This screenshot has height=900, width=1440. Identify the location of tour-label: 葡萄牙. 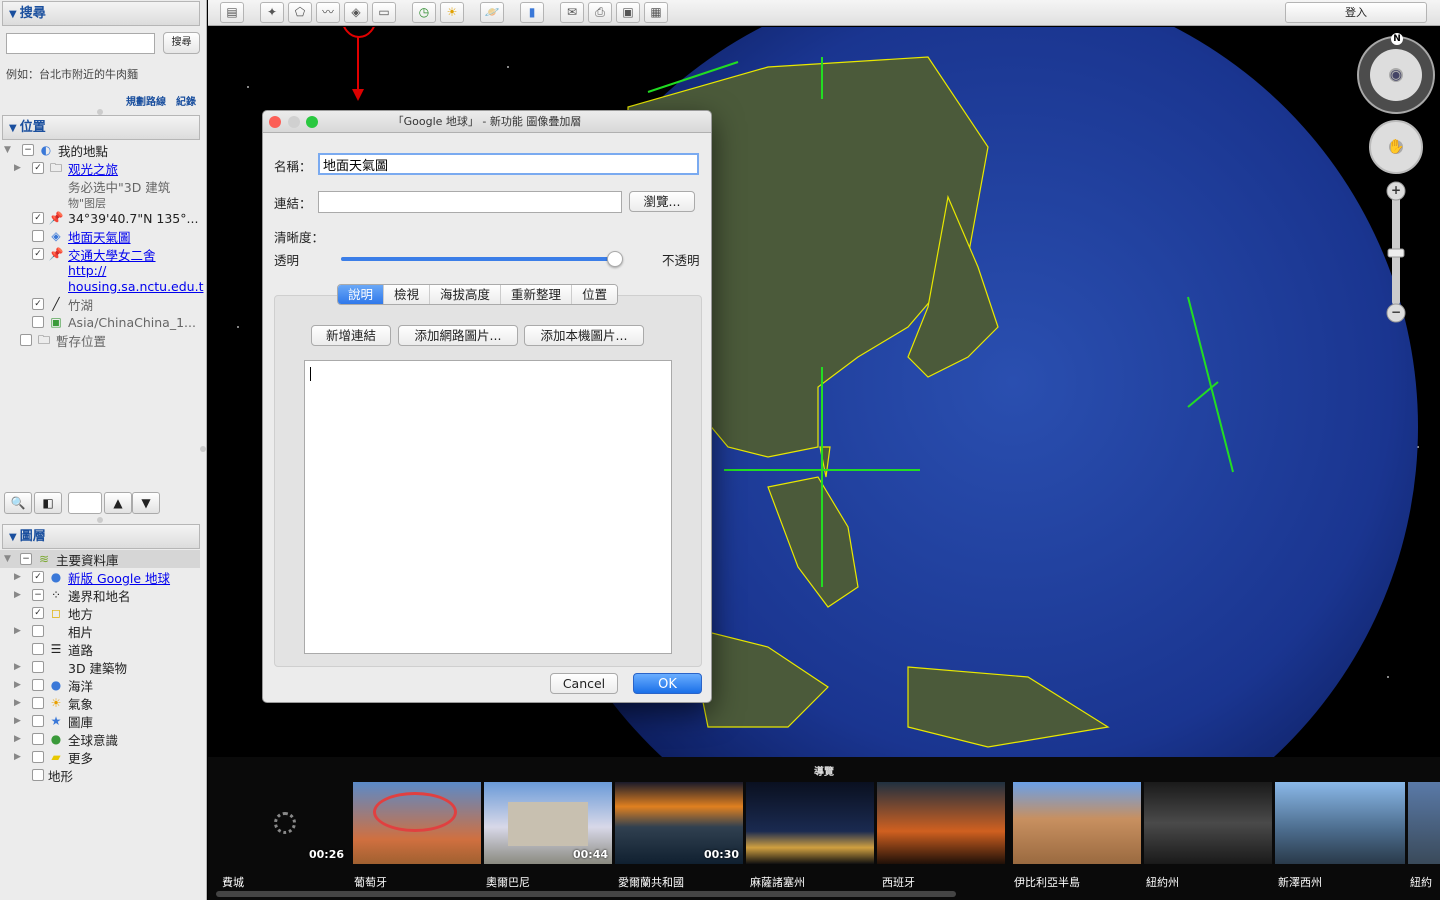
(370, 882).